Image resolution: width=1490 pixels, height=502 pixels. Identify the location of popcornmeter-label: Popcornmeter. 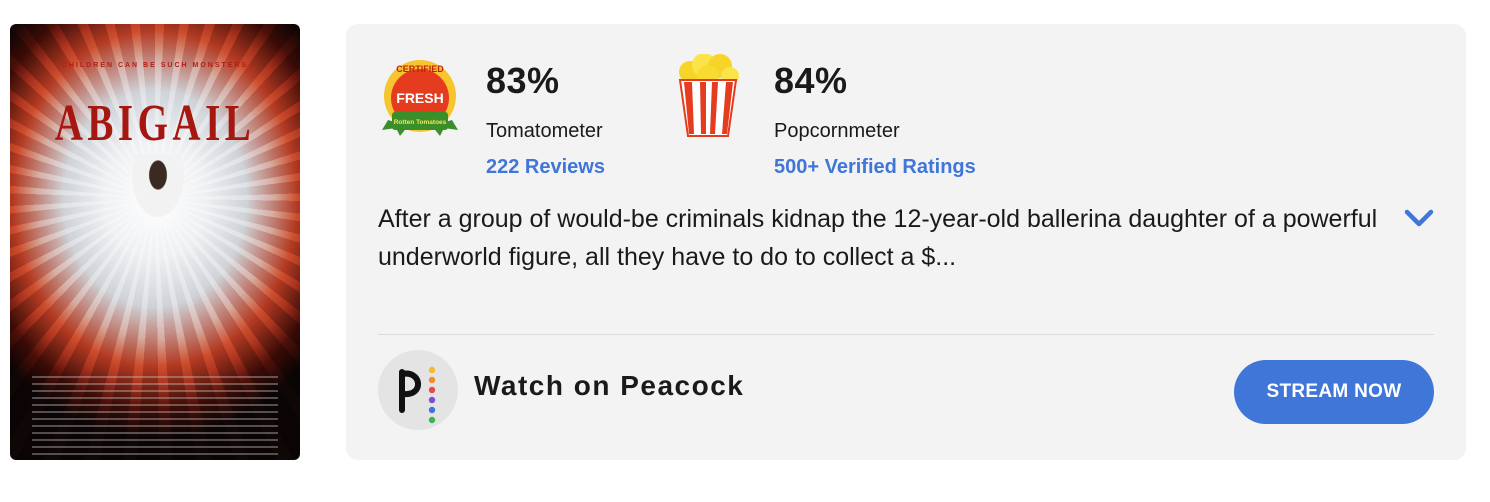
(837, 131).